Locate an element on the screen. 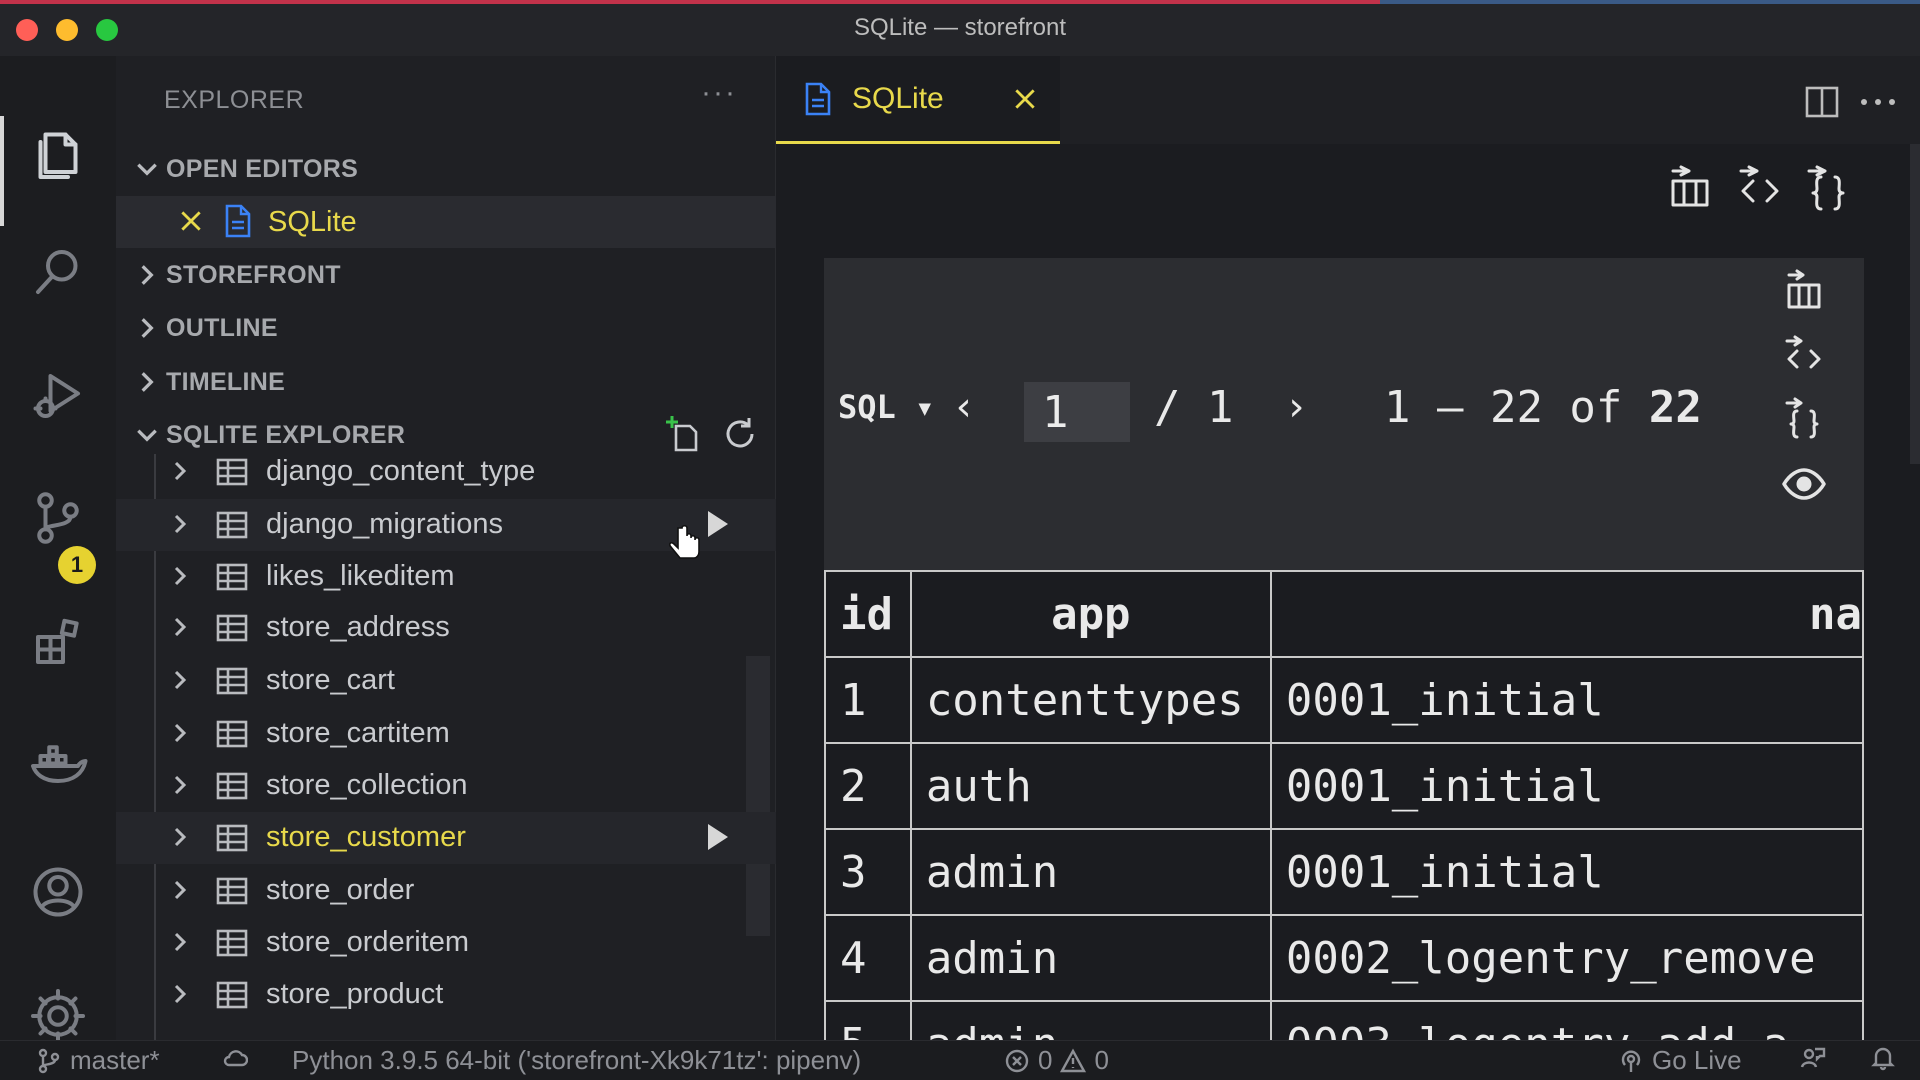 The image size is (1920, 1080). more-actions-icon is located at coordinates (1878, 102).